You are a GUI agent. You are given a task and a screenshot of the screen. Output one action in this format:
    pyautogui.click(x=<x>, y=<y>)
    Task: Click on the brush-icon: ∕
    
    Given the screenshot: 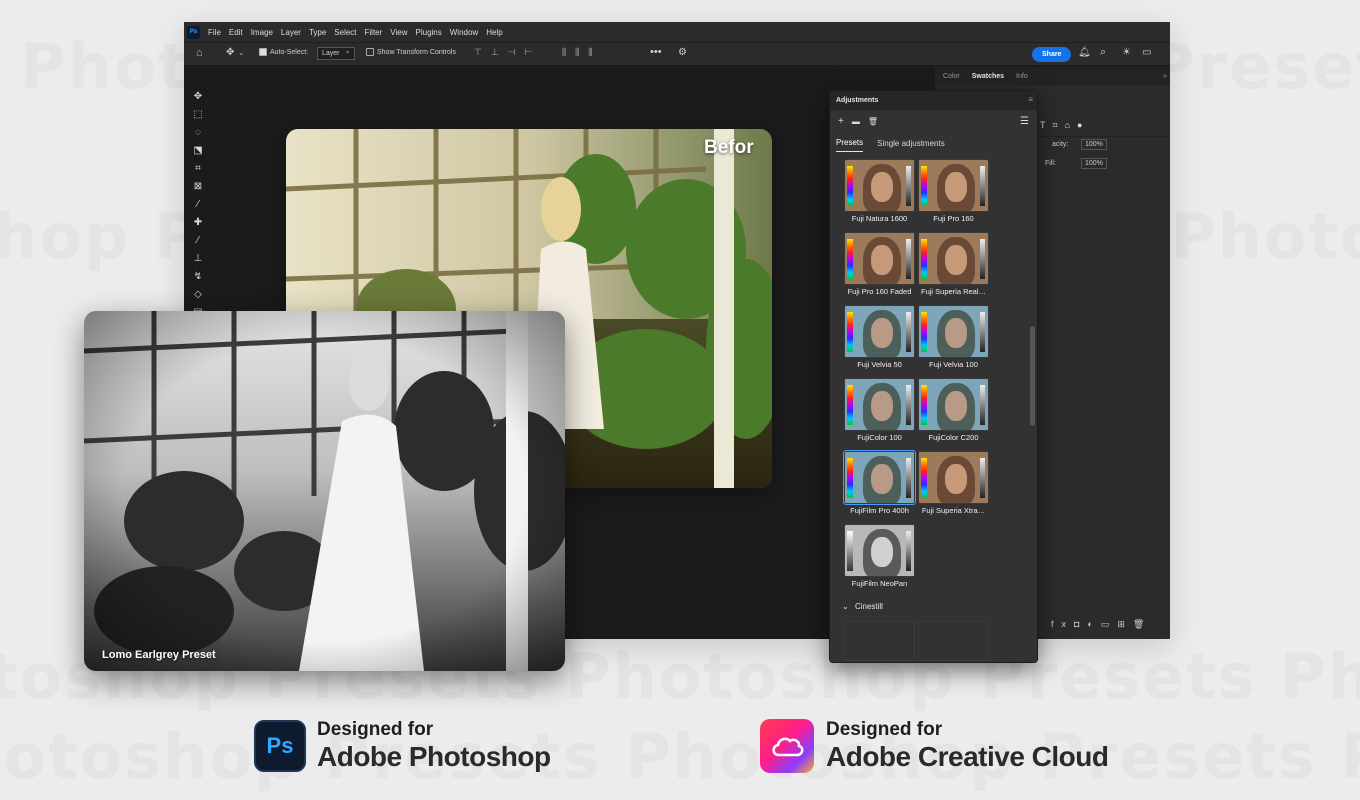 What is the action you would take?
    pyautogui.click(x=198, y=240)
    